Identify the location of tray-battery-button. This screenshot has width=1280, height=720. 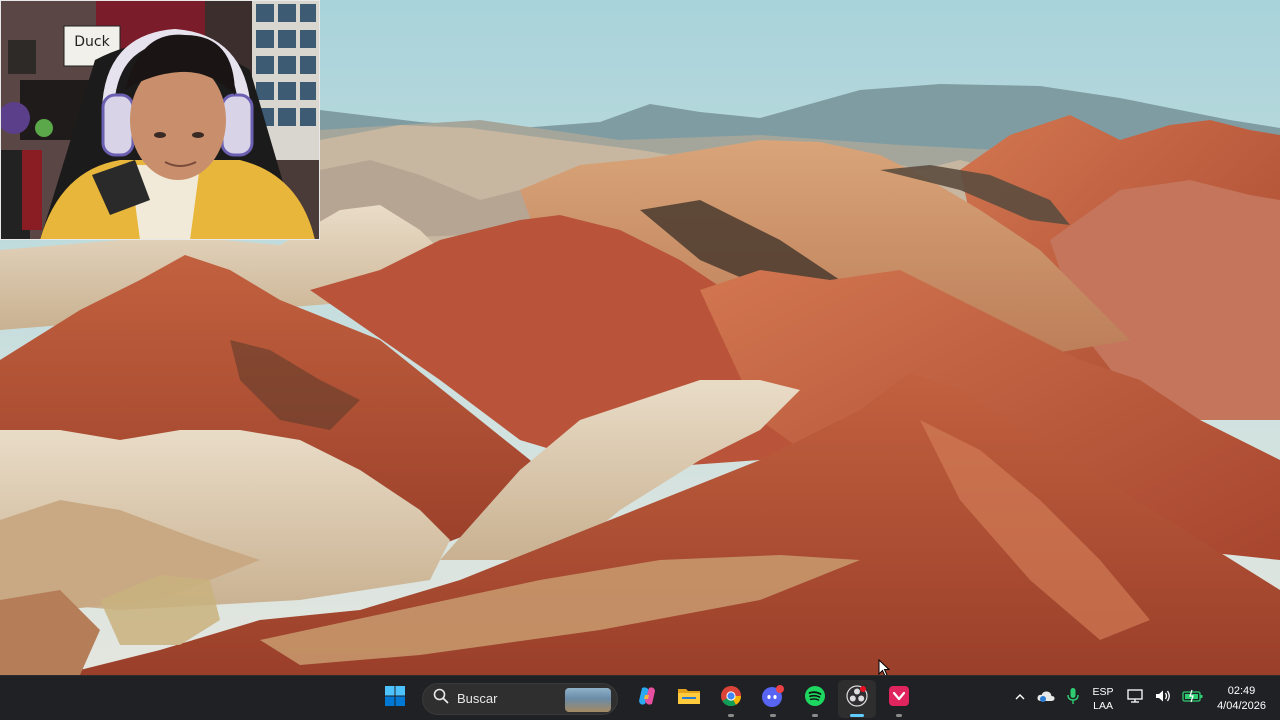
(1193, 698).